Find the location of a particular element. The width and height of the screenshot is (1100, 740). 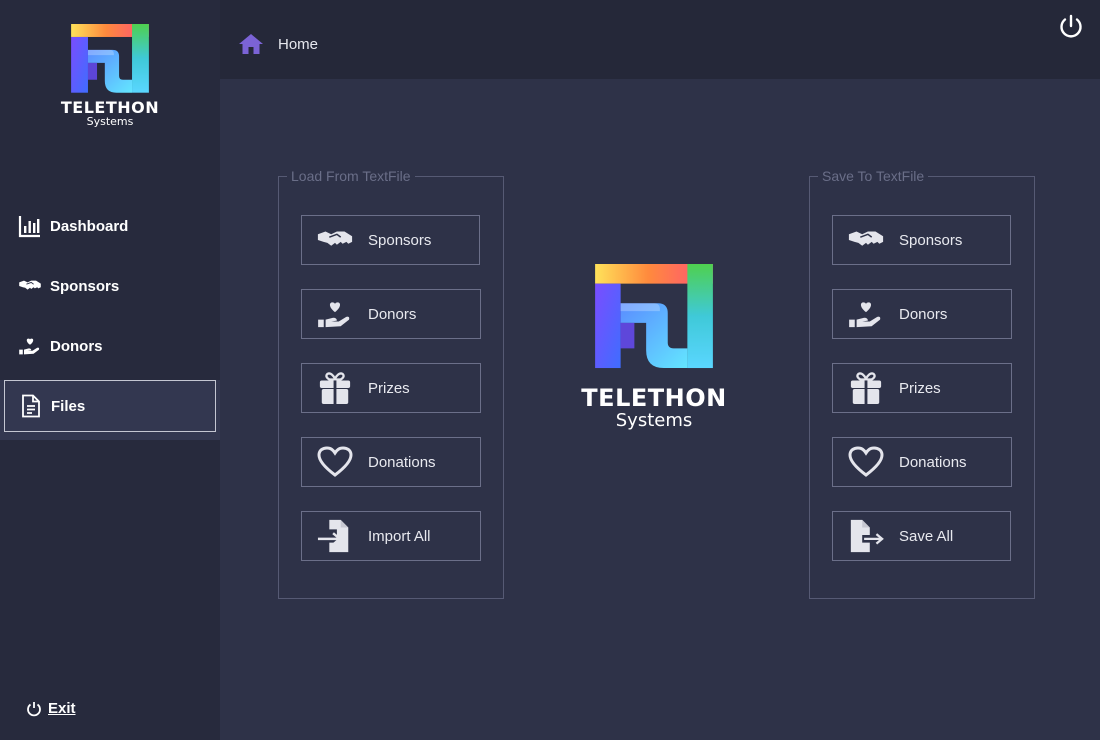

home-icon is located at coordinates (251, 44).